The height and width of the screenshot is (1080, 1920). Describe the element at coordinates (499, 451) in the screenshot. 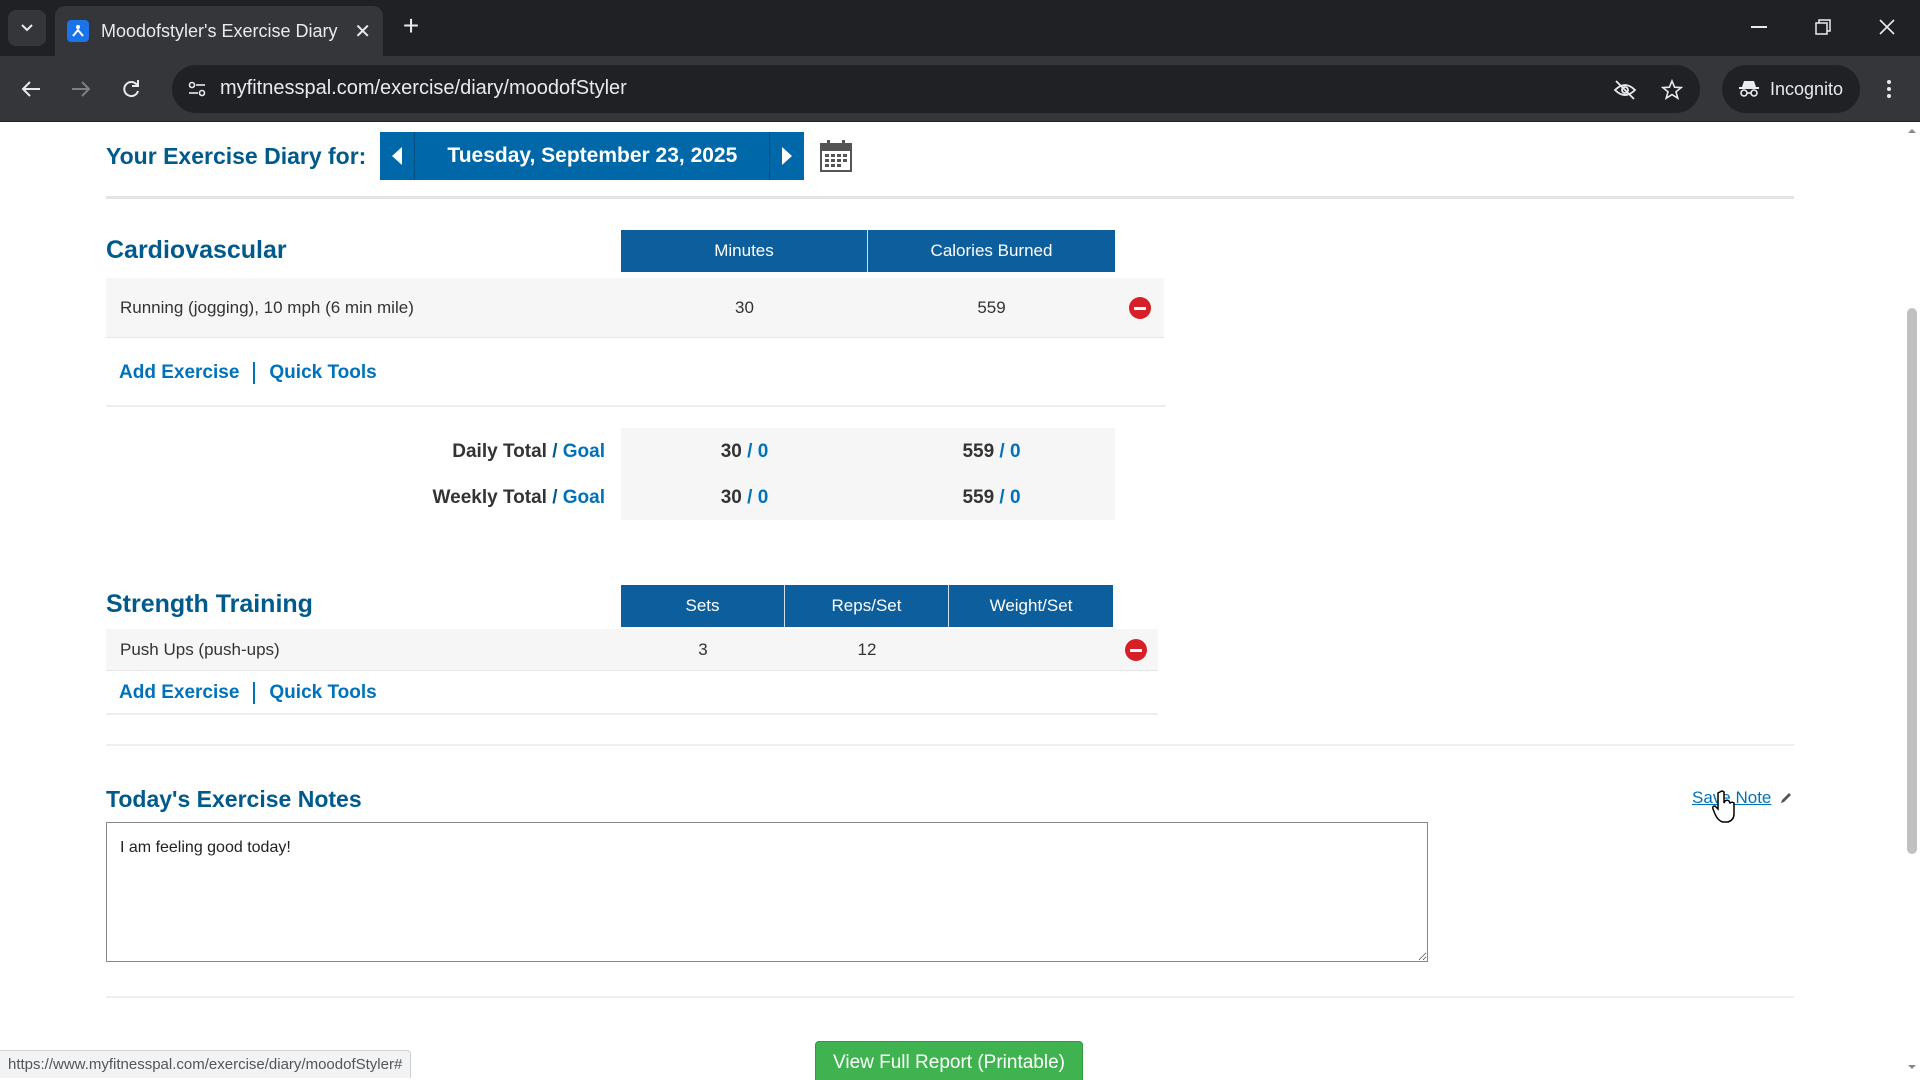

I see `daily-total-text: Daily Total` at that location.